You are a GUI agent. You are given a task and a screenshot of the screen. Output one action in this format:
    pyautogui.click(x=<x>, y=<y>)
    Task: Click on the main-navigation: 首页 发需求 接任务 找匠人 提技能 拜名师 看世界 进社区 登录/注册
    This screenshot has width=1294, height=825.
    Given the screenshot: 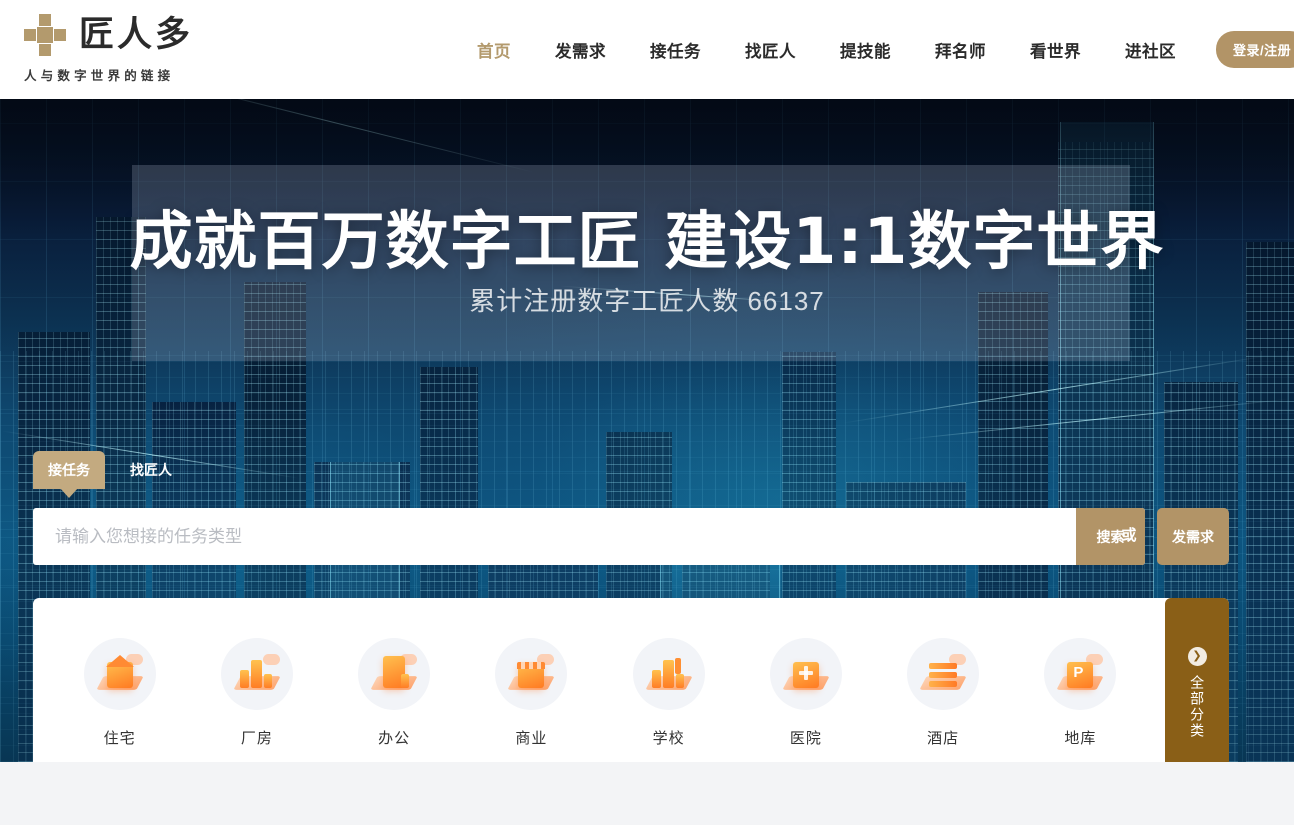 What is the action you would take?
    pyautogui.click(x=874, y=49)
    